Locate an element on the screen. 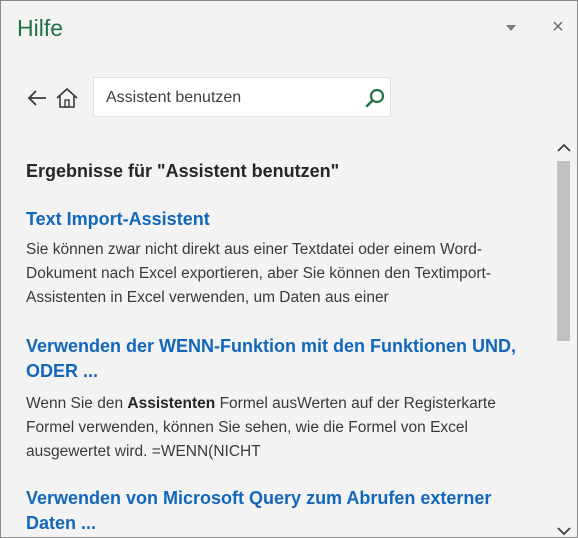  back-button is located at coordinates (37, 98).